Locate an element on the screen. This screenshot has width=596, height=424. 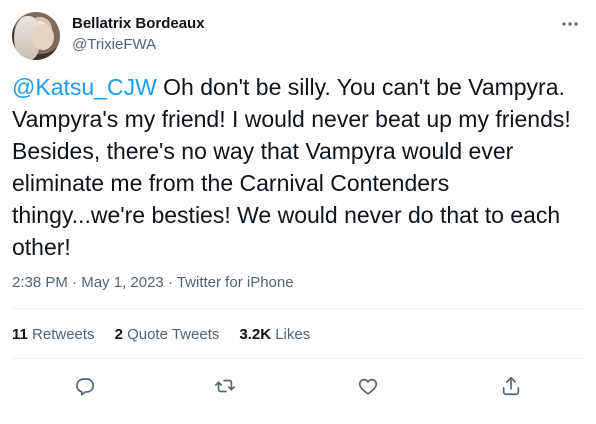
retweets-stat: 11 Retweets is located at coordinates (53, 335).